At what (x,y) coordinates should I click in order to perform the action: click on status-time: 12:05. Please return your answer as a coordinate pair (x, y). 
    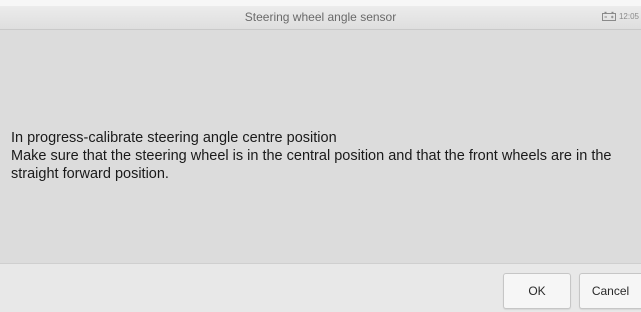
    Looking at the image, I should click on (628, 16).